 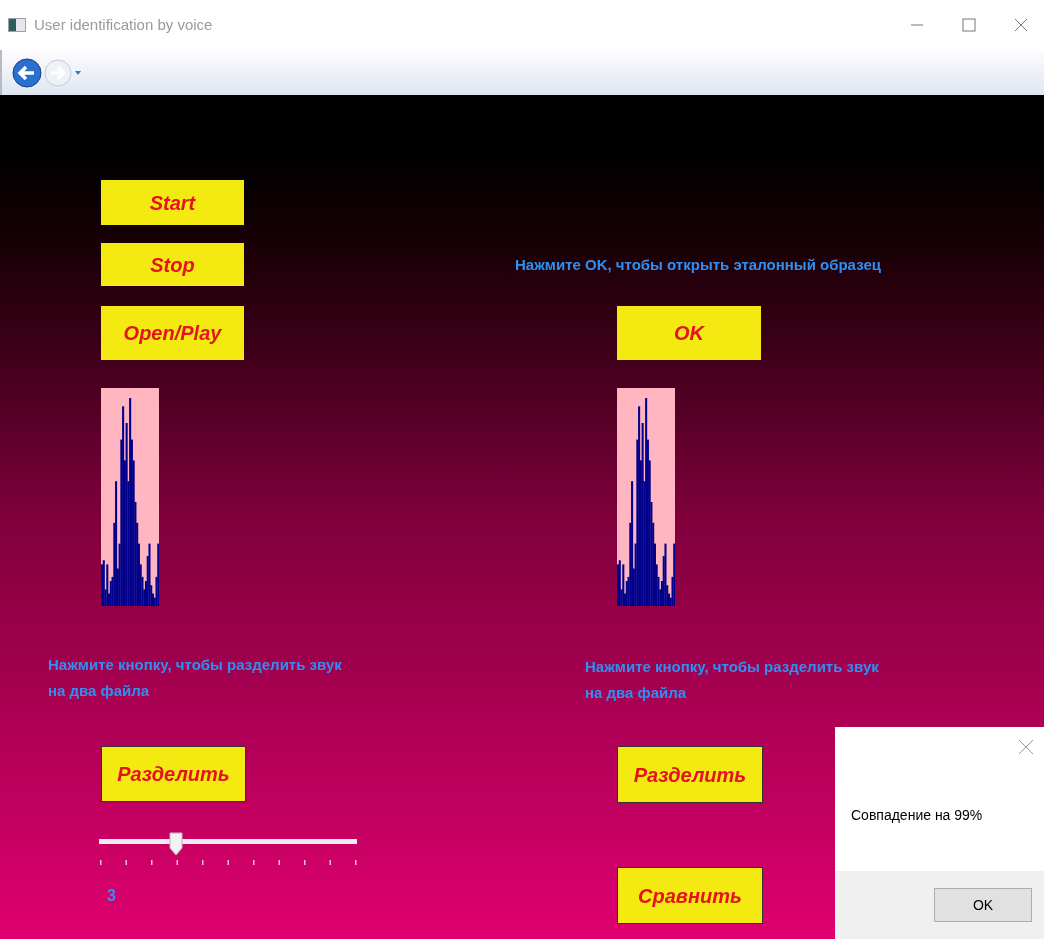 I want to click on dialog-message: Совпадение на 99%, so click(x=917, y=815).